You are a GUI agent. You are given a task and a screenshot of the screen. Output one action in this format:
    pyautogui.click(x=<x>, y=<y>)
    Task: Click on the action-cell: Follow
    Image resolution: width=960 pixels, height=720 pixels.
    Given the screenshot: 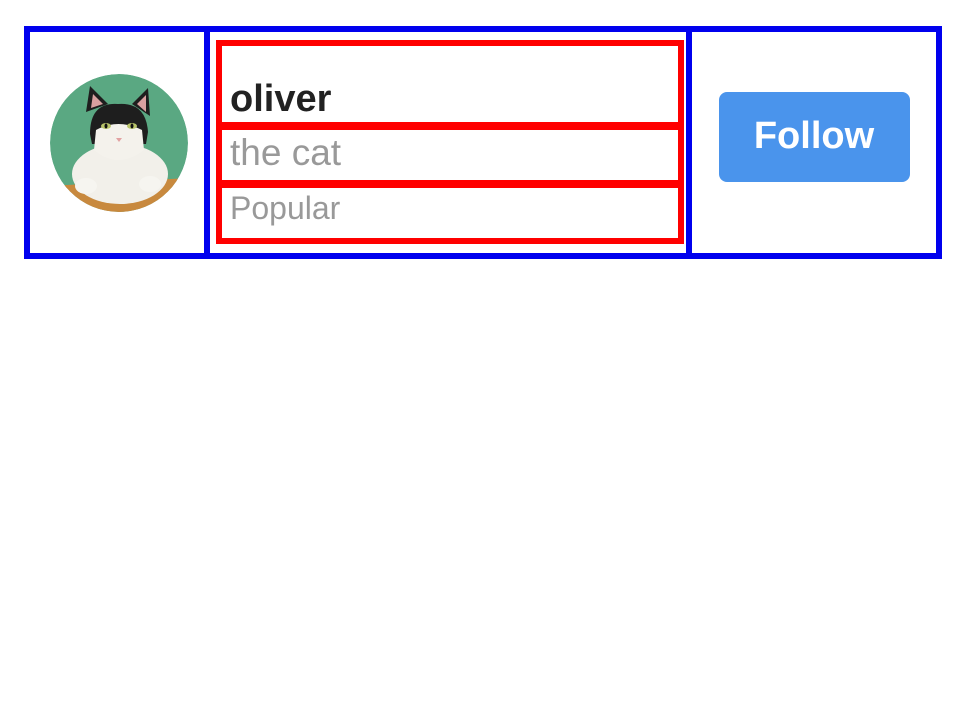 What is the action you would take?
    pyautogui.click(x=814, y=142)
    